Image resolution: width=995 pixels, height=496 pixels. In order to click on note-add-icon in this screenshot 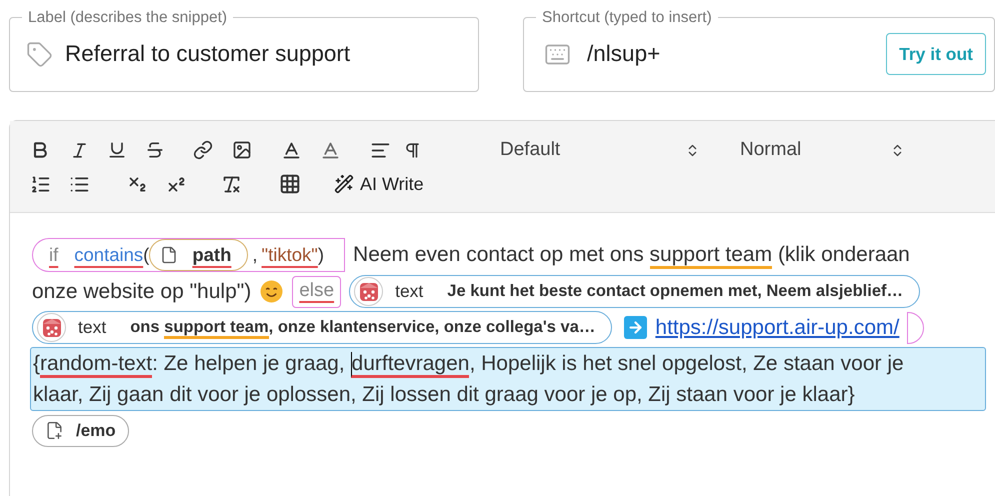, I will do `click(54, 430)`.